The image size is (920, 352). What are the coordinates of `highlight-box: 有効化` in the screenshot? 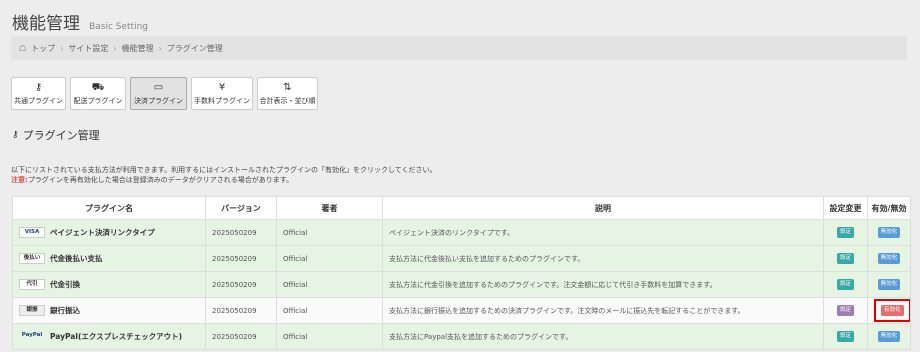 It's located at (892, 310).